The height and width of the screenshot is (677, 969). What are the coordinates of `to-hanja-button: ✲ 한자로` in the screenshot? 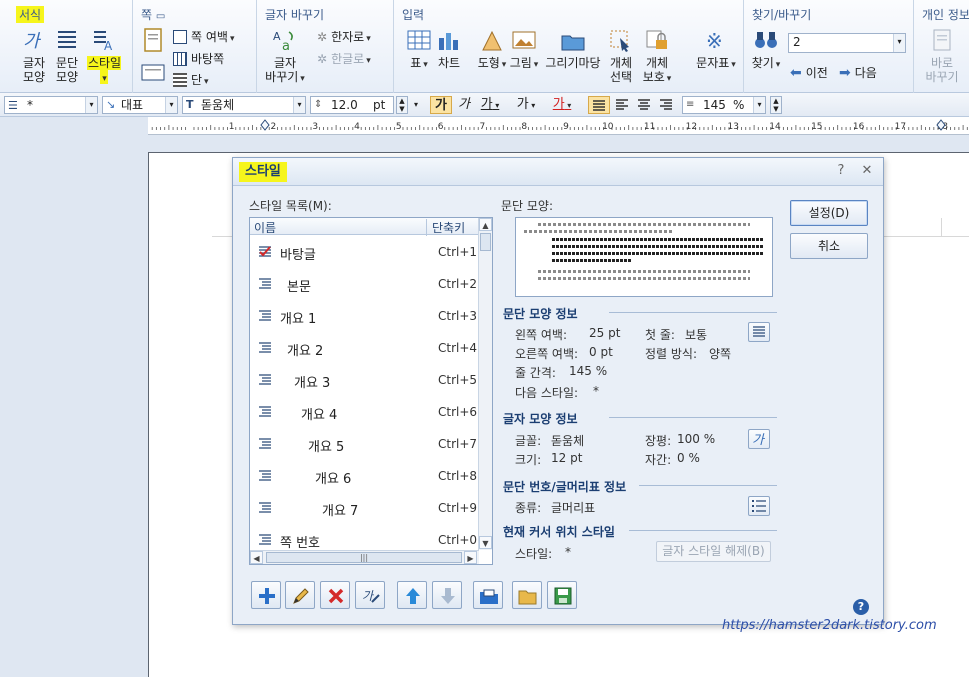 It's located at (344, 36).